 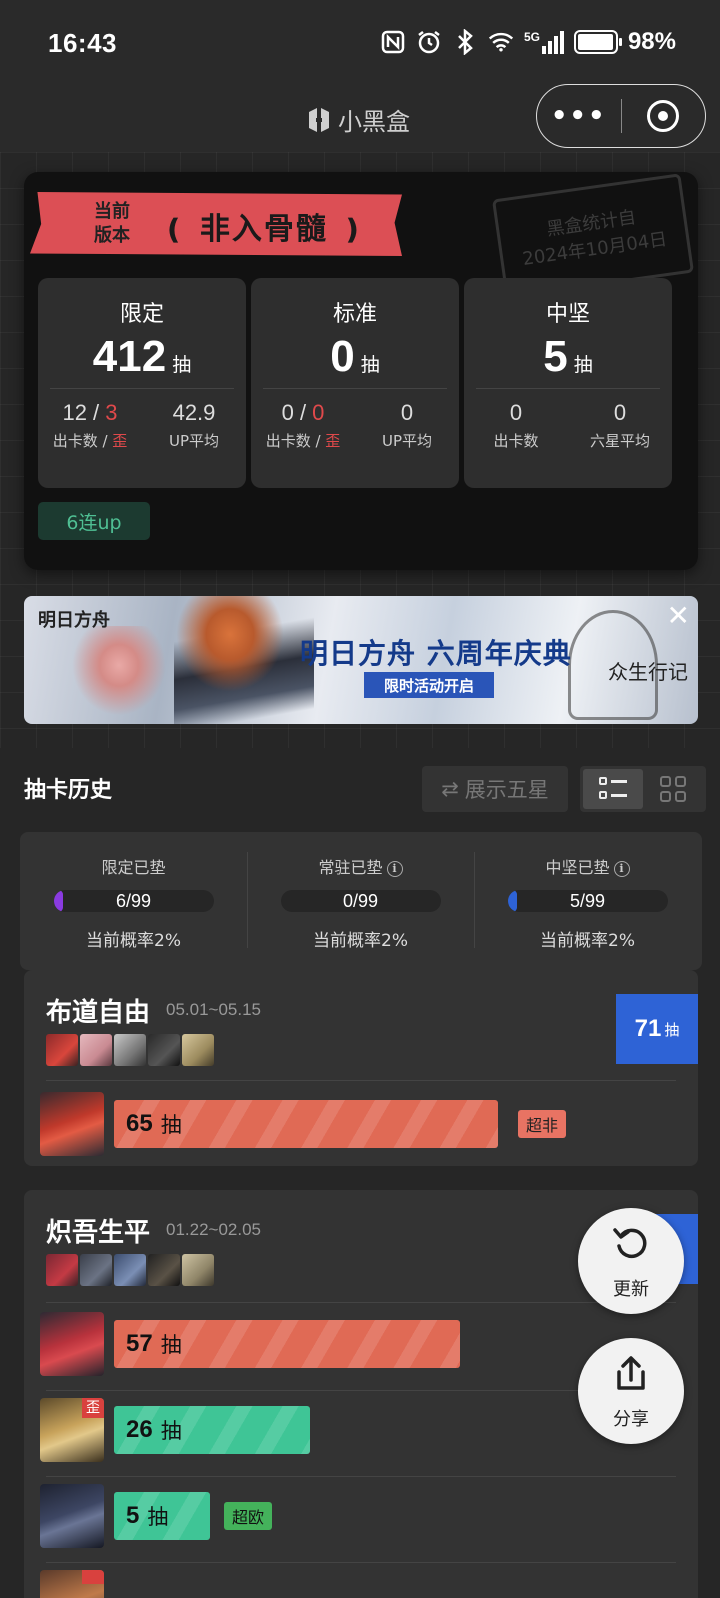 I want to click on pull-count: 26, so click(x=139, y=1429).